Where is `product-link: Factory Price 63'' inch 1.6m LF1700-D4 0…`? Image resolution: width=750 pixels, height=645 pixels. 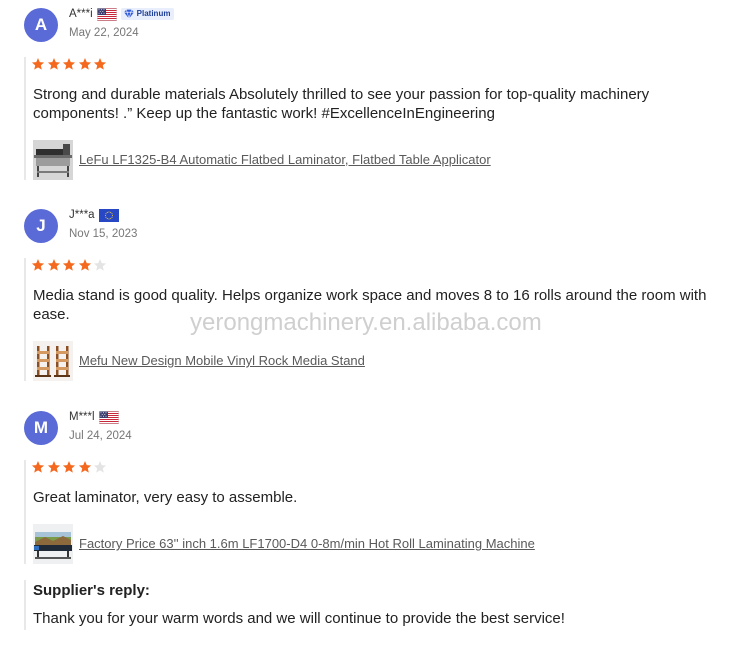 product-link: Factory Price 63'' inch 1.6m LF1700-D4 0… is located at coordinates (307, 544).